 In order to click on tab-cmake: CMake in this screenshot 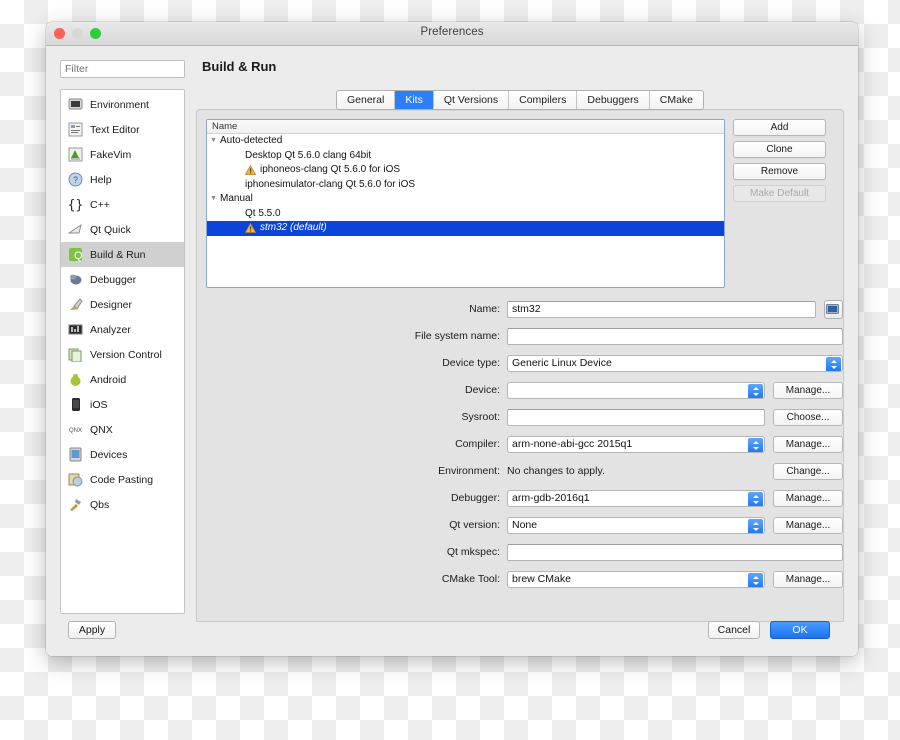, I will do `click(676, 100)`.